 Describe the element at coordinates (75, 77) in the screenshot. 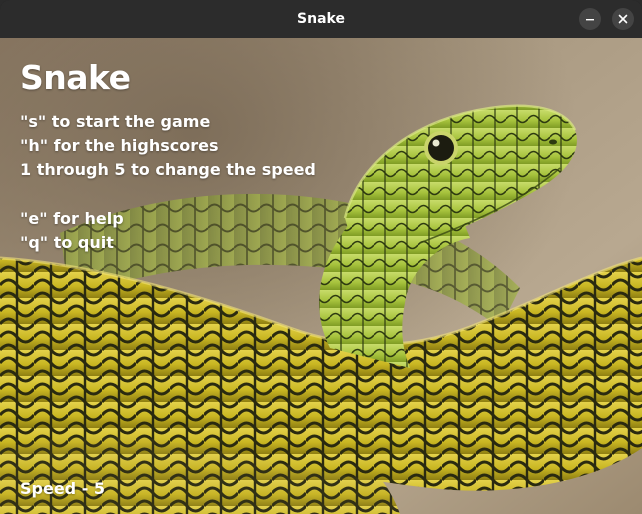

I see `game-title: Snake` at that location.